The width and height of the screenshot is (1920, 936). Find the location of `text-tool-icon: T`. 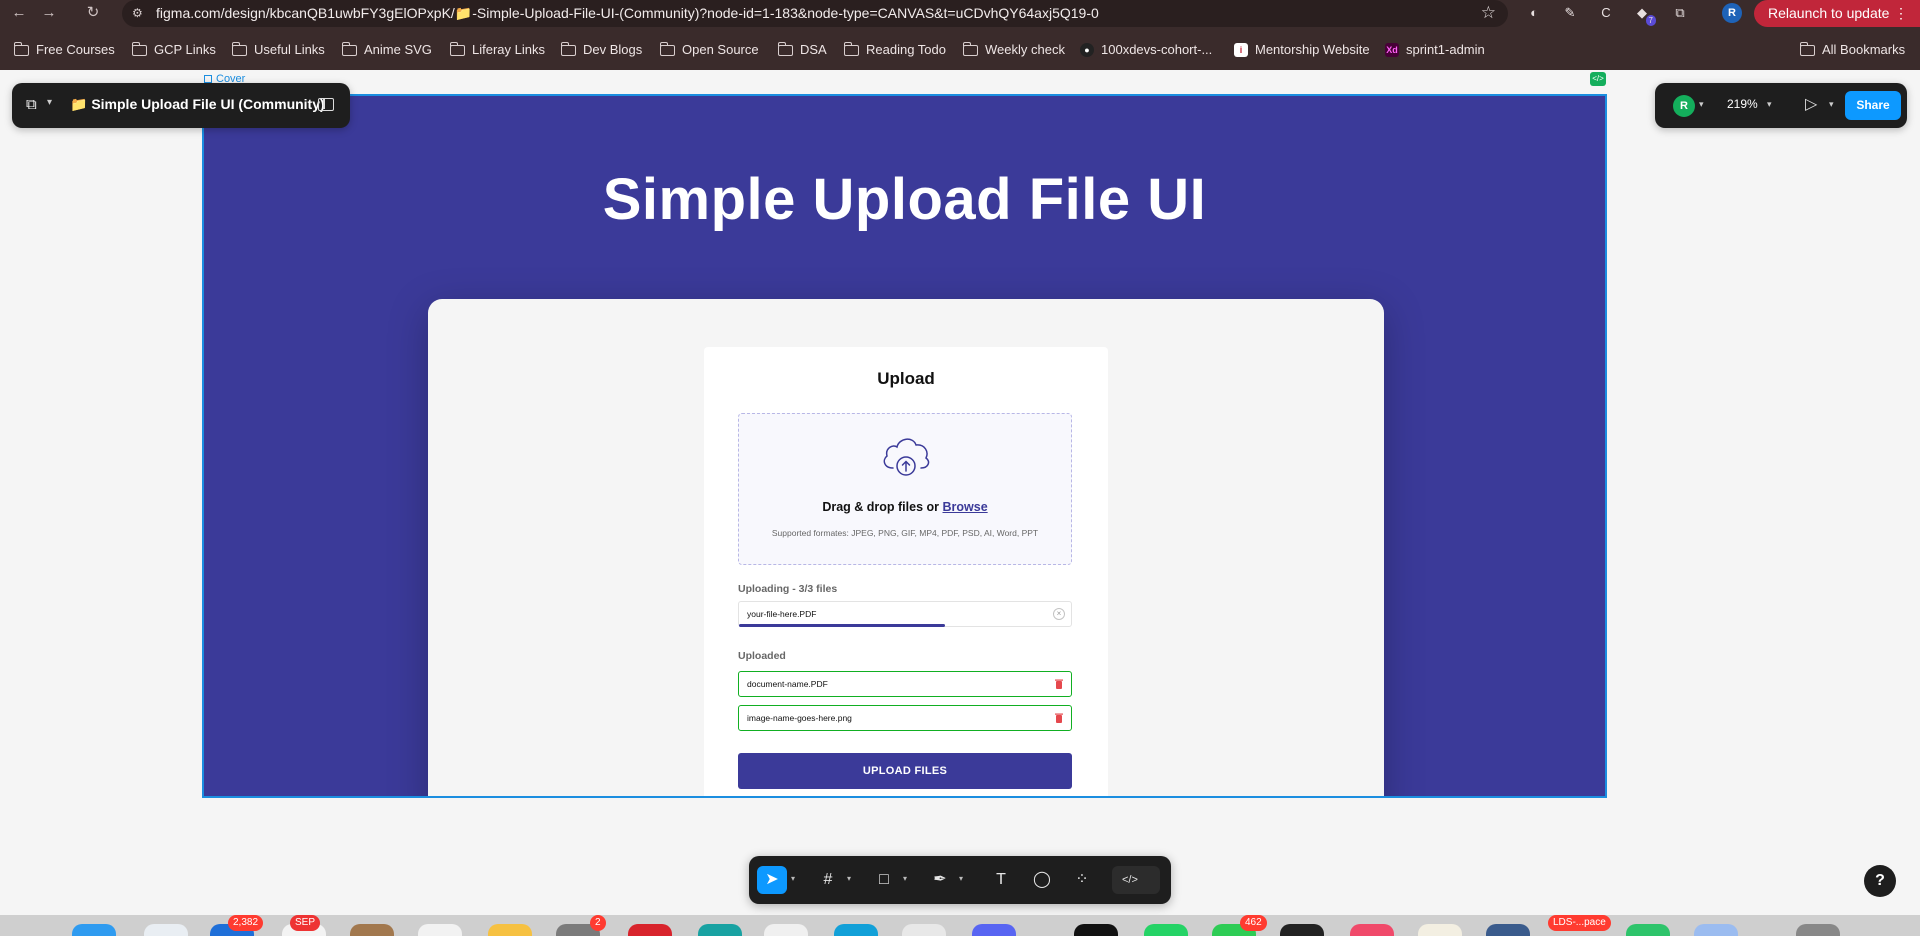

text-tool-icon: T is located at coordinates (1001, 880).